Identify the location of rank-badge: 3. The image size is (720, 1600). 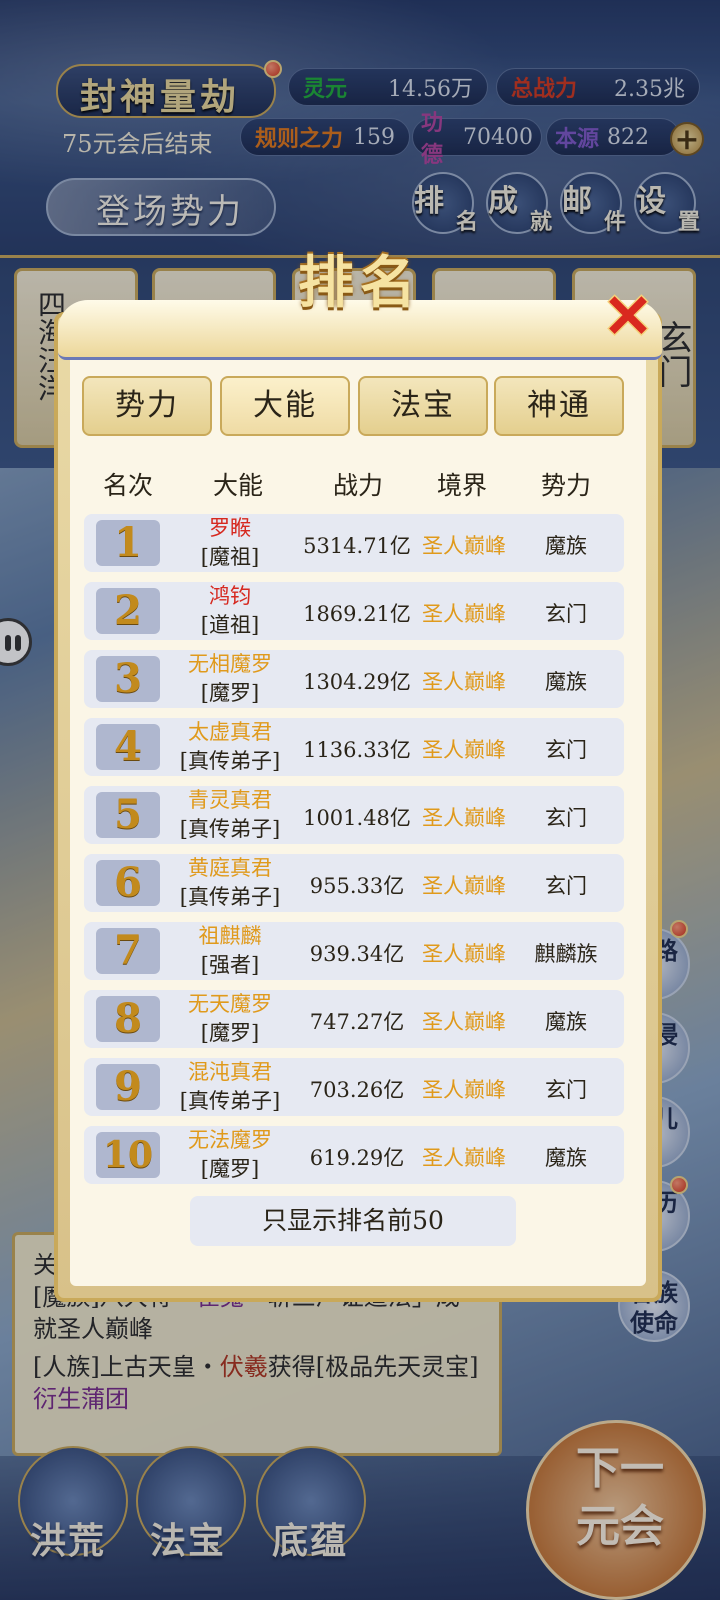
(128, 679).